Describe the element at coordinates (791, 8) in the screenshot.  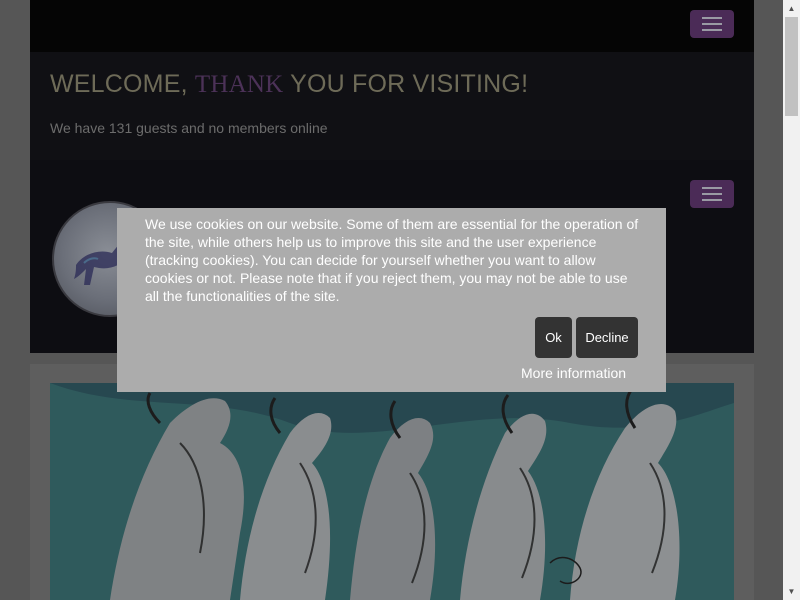
I see `scroll-up-arrow-icon: ▲` at that location.